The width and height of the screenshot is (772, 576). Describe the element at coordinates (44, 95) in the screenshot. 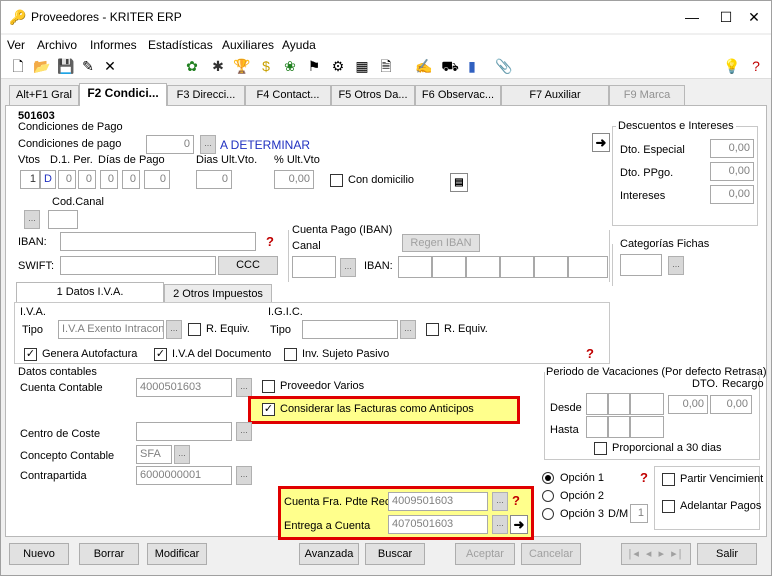

I see `tab-general: Alt+F1 Gral` at that location.